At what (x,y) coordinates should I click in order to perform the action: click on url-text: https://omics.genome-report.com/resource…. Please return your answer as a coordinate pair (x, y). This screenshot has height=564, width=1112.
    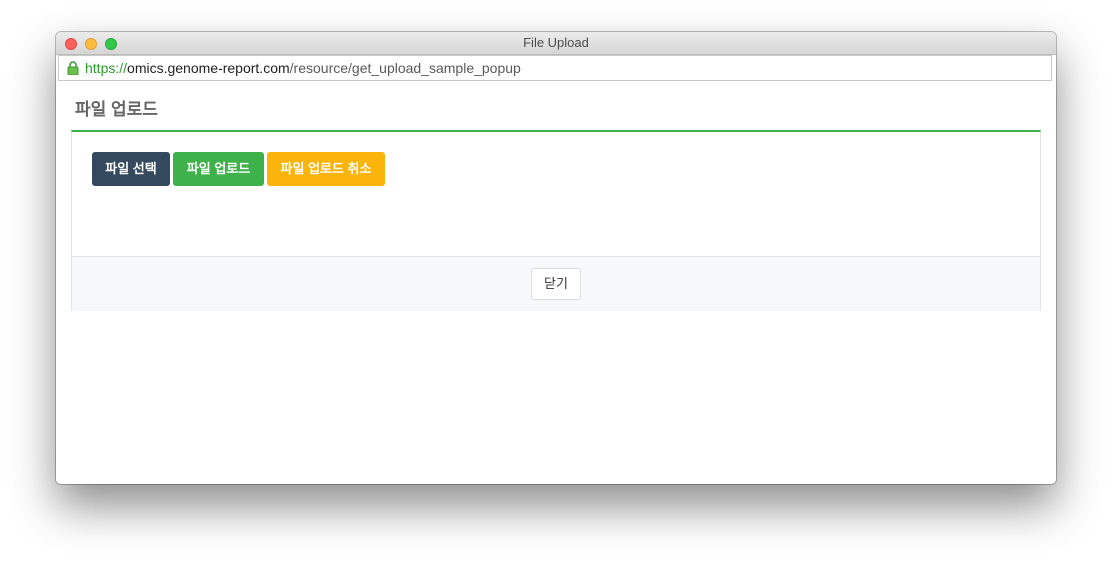
    Looking at the image, I should click on (303, 68).